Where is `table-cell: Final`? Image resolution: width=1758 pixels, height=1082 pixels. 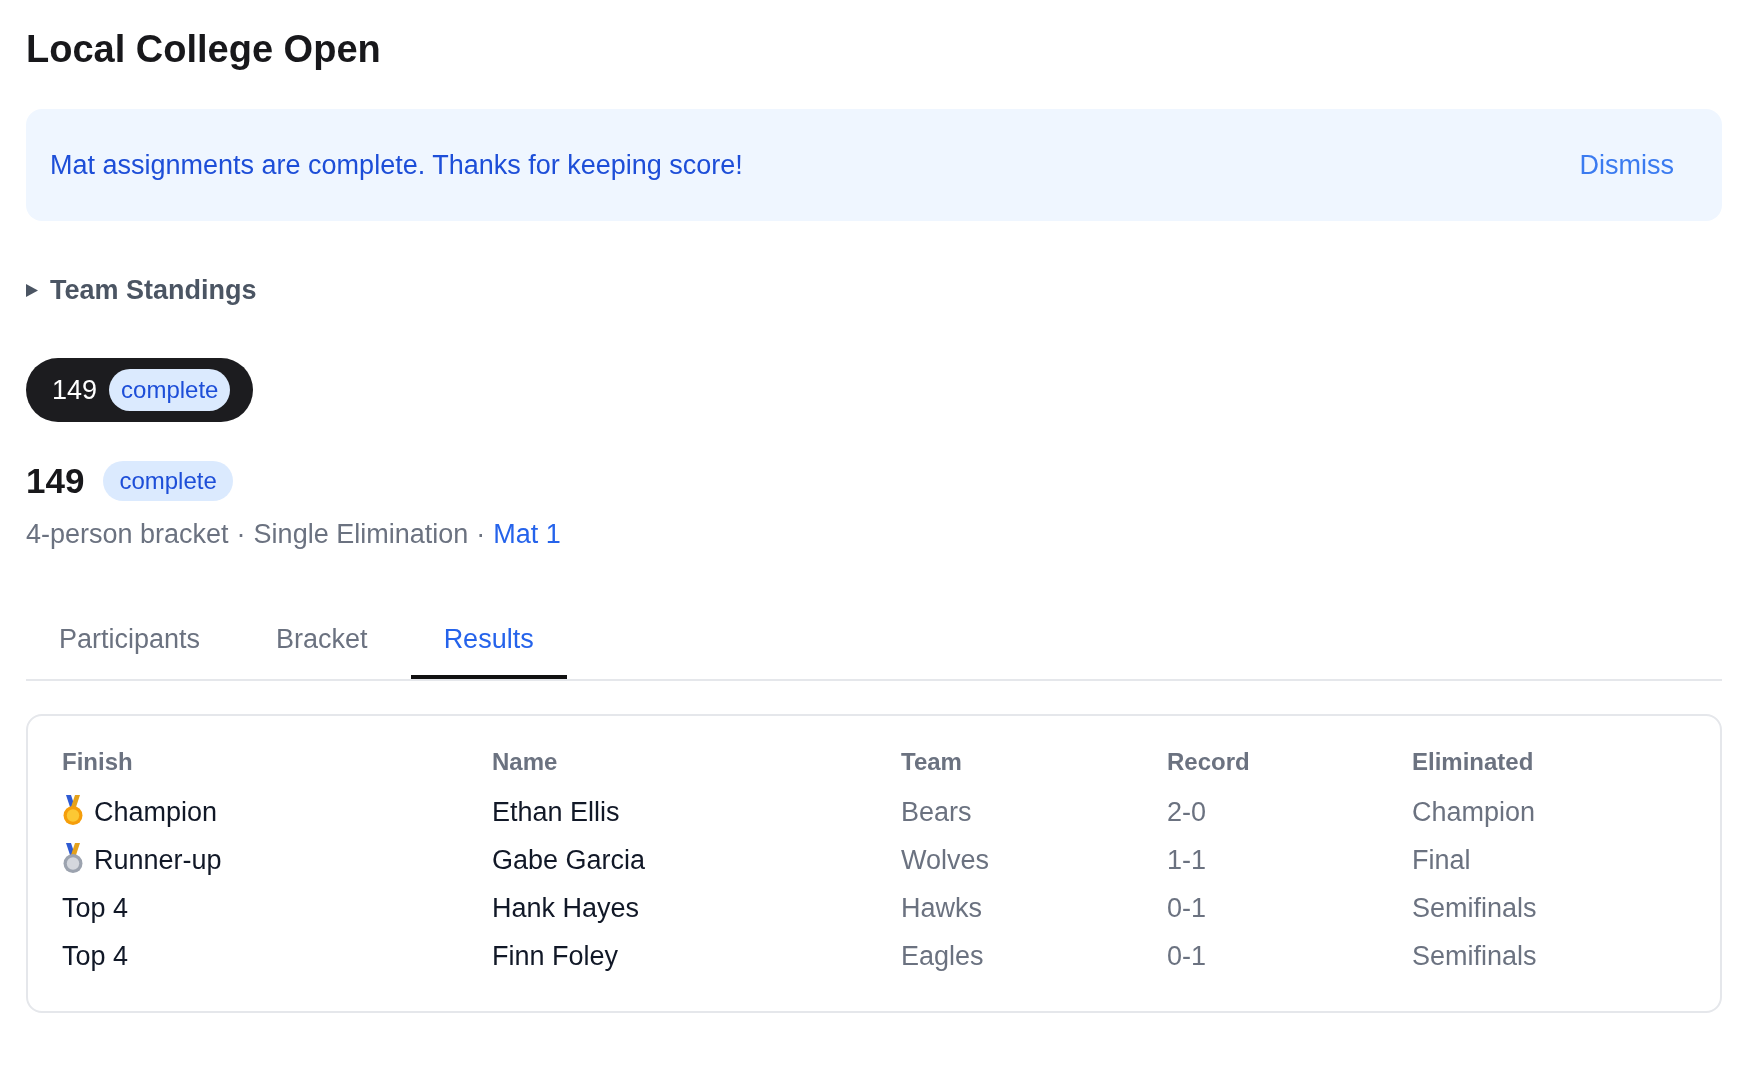 table-cell: Final is located at coordinates (1441, 860).